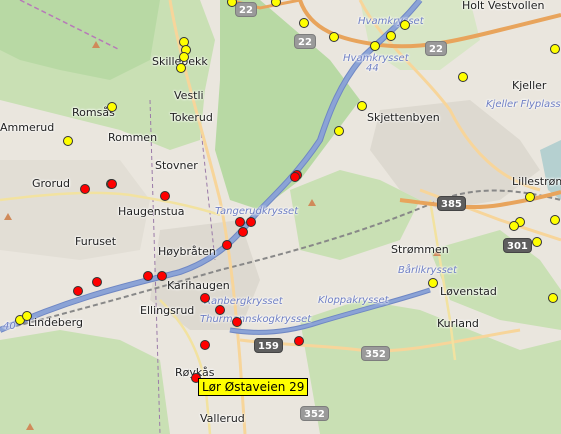 Image resolution: width=561 pixels, height=434 pixels. Describe the element at coordinates (96, 241) in the screenshot. I see `place-label: Furuset` at that location.